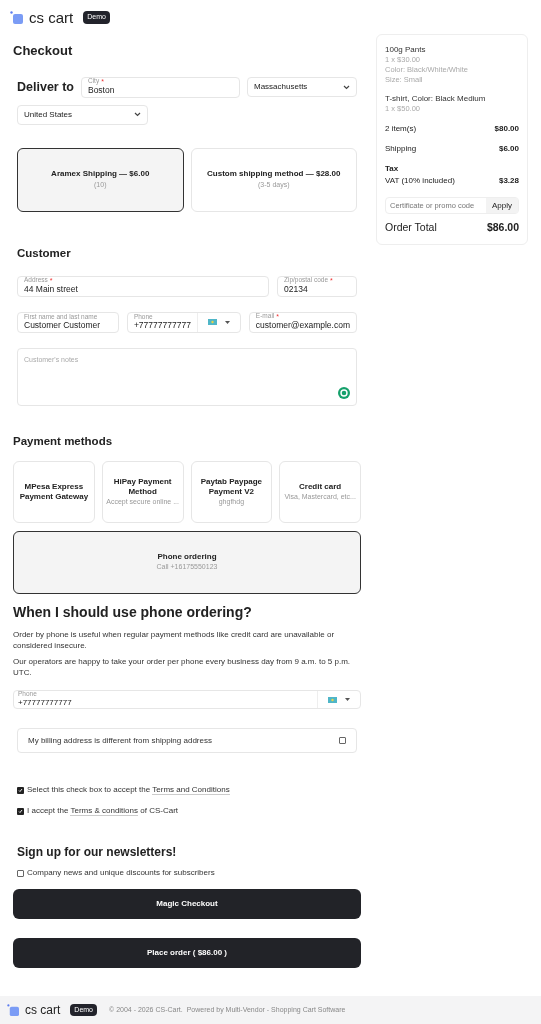  Describe the element at coordinates (302, 326) in the screenshot. I see `field-value: customer@example.com` at that location.